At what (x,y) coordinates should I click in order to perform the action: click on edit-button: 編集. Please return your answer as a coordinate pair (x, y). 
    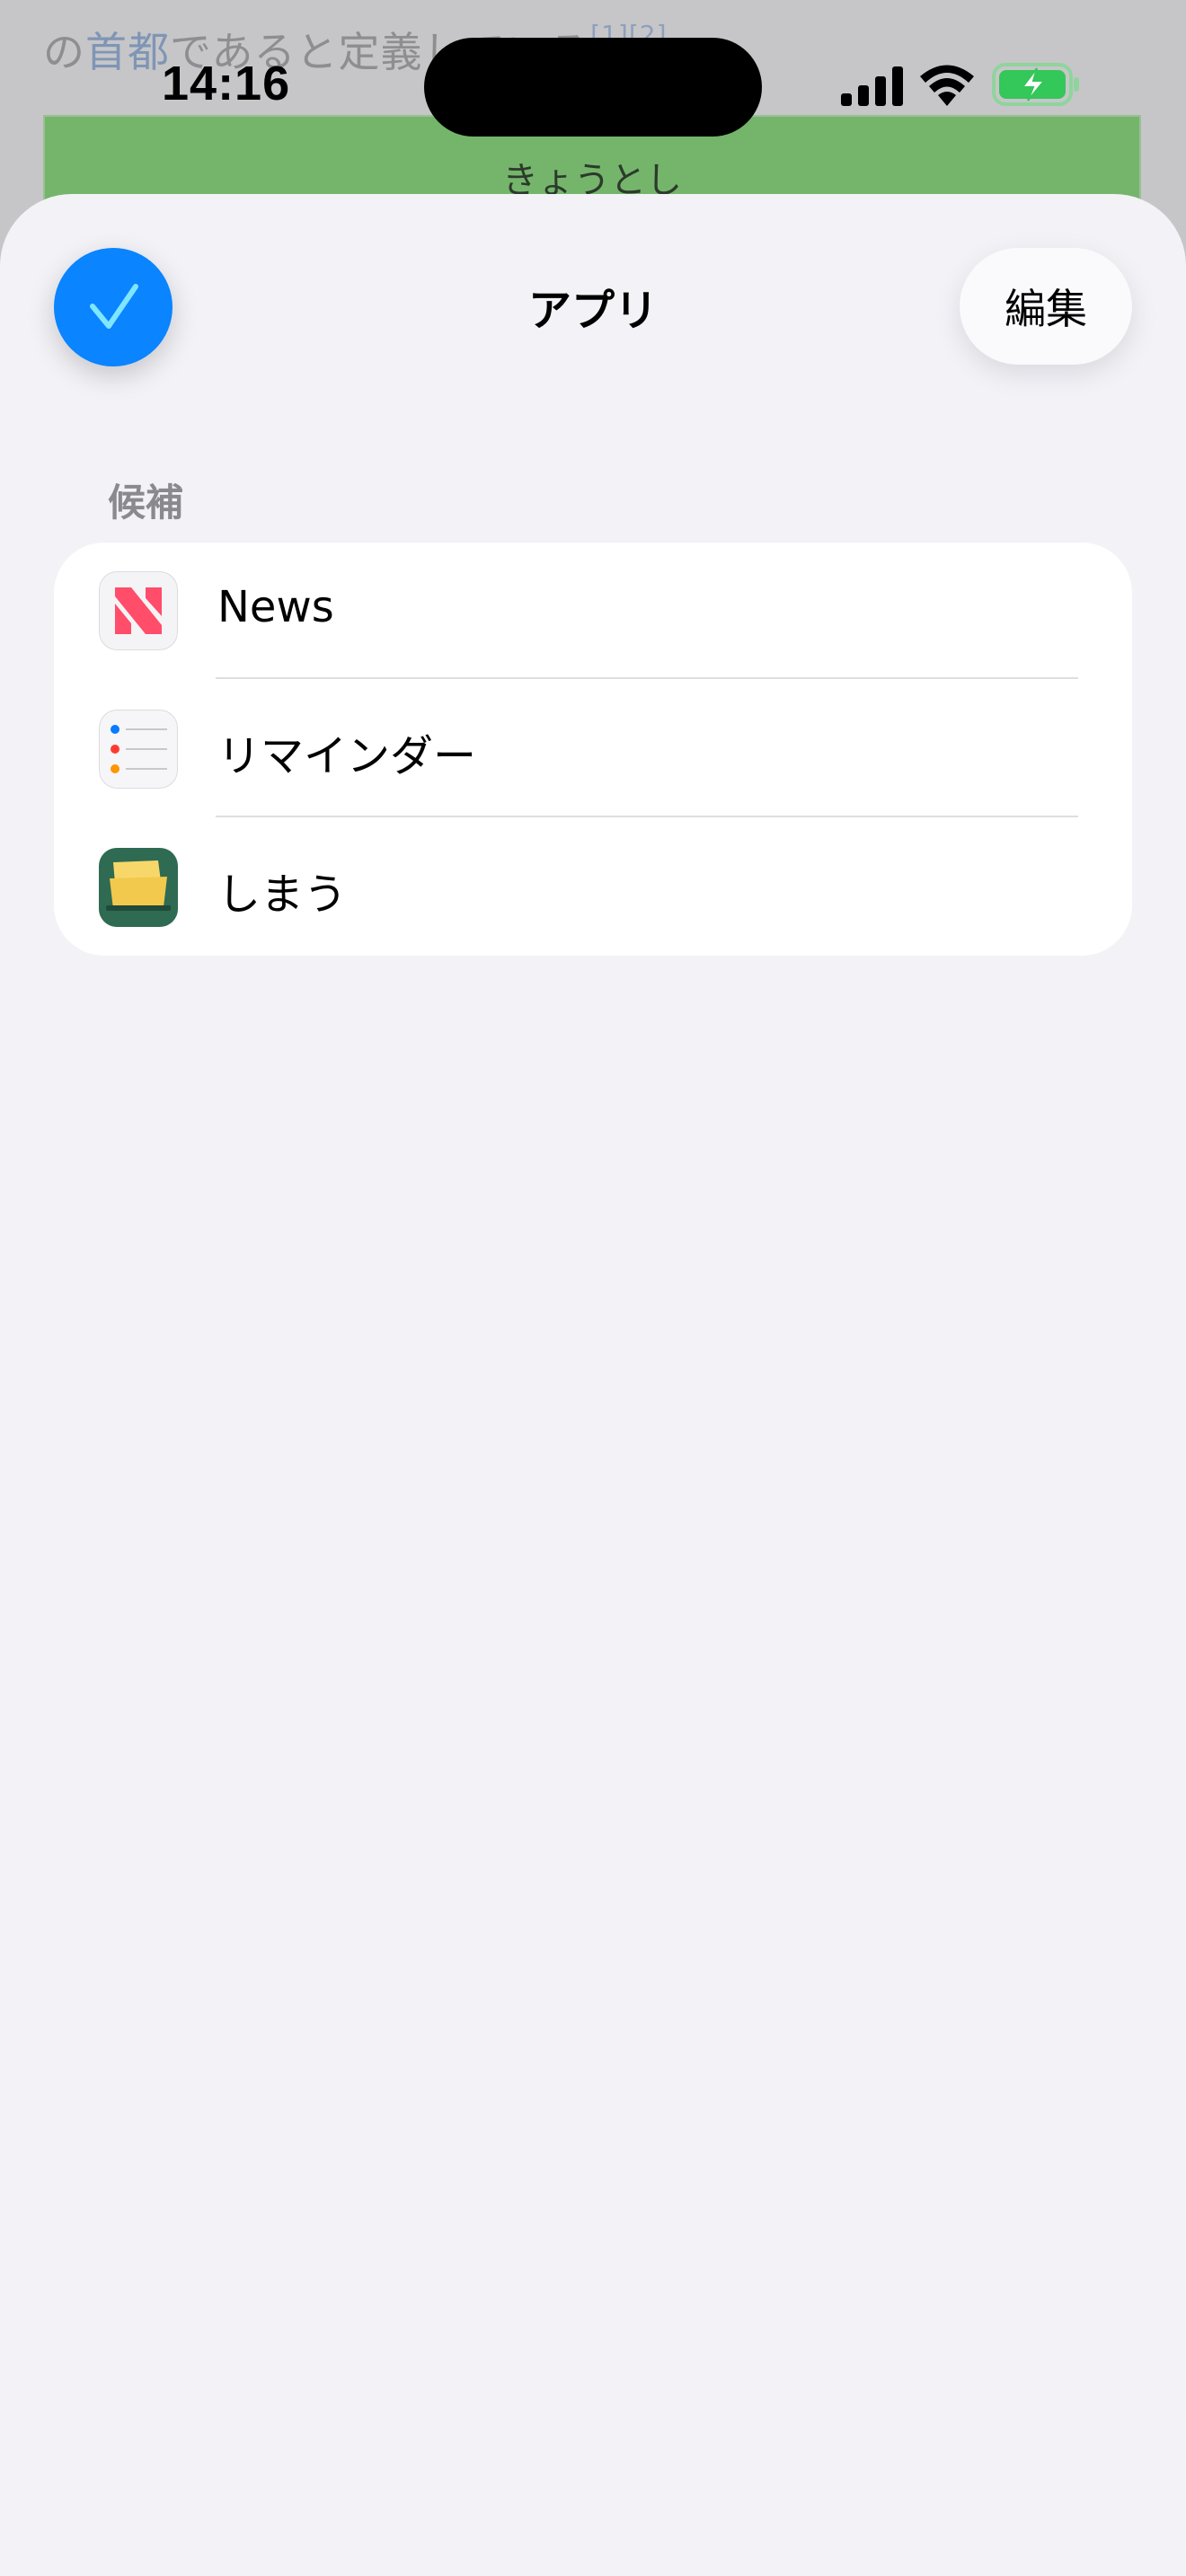
    Looking at the image, I should click on (1046, 306).